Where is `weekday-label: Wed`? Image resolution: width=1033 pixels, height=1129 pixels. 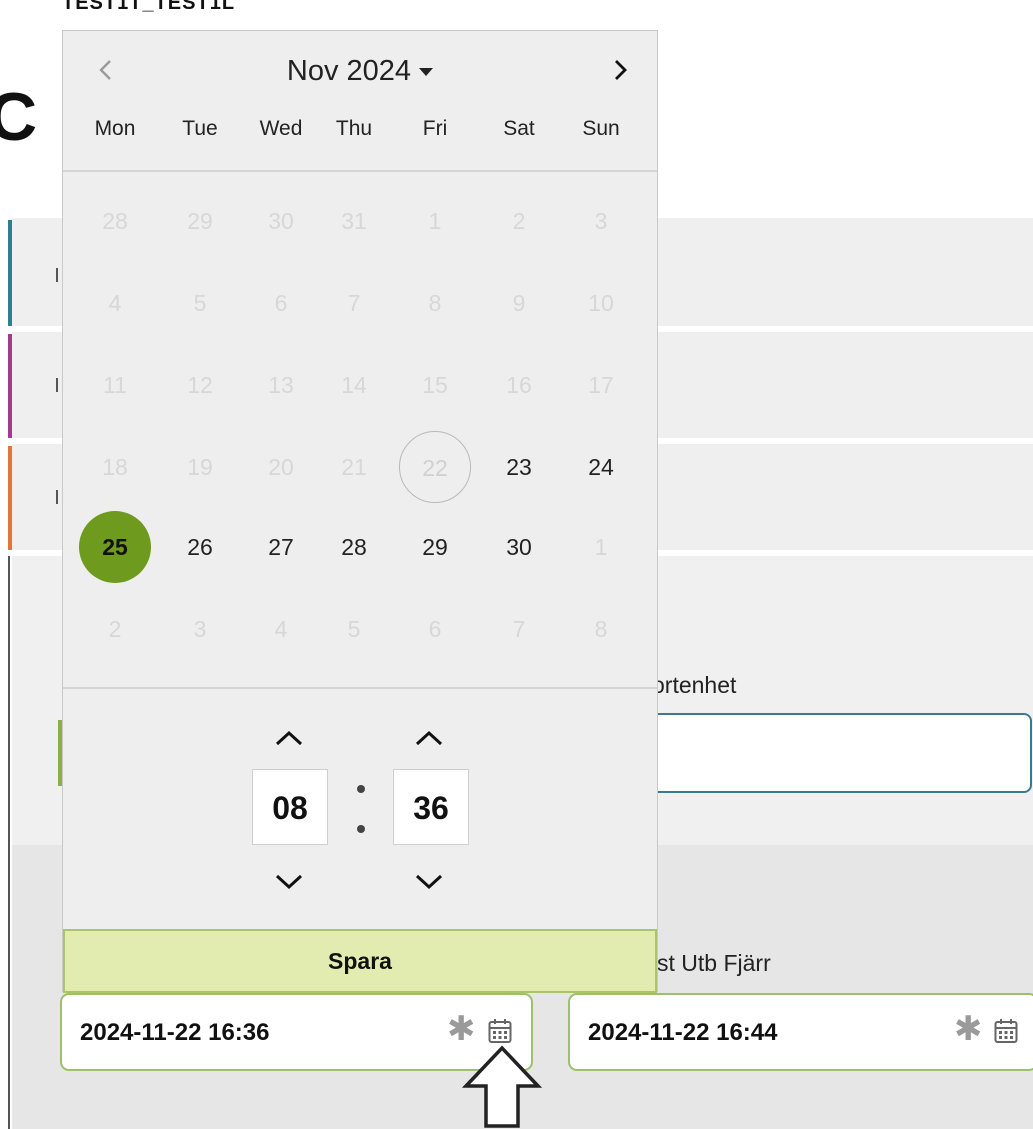
weekday-label: Wed is located at coordinates (281, 128).